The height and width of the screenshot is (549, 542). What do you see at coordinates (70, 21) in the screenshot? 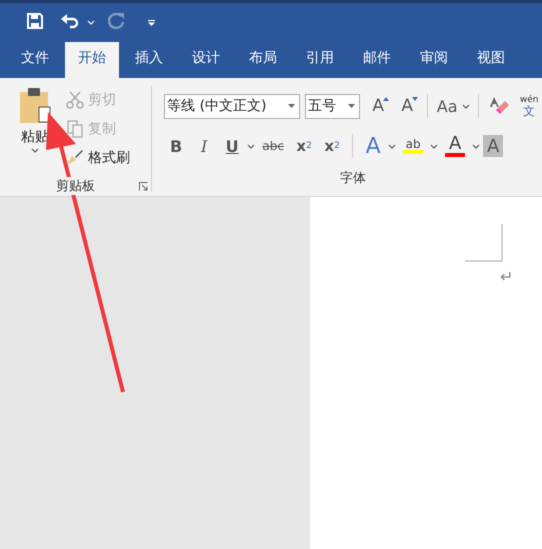
I see `undo-icon` at bounding box center [70, 21].